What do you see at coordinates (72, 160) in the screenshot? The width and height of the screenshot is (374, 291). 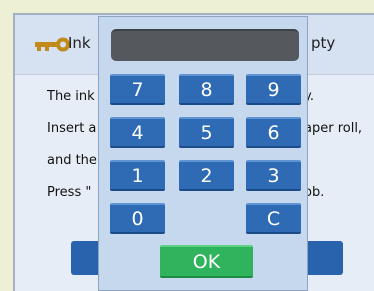 I see `message-line-3: and the` at bounding box center [72, 160].